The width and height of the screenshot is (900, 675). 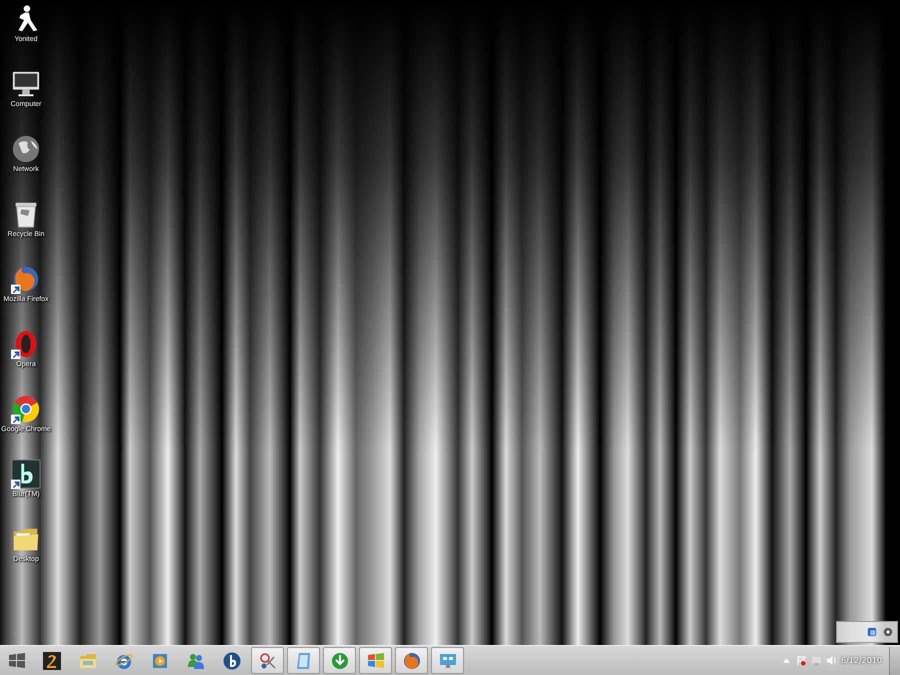 What do you see at coordinates (268, 660) in the screenshot?
I see `scissors-icon` at bounding box center [268, 660].